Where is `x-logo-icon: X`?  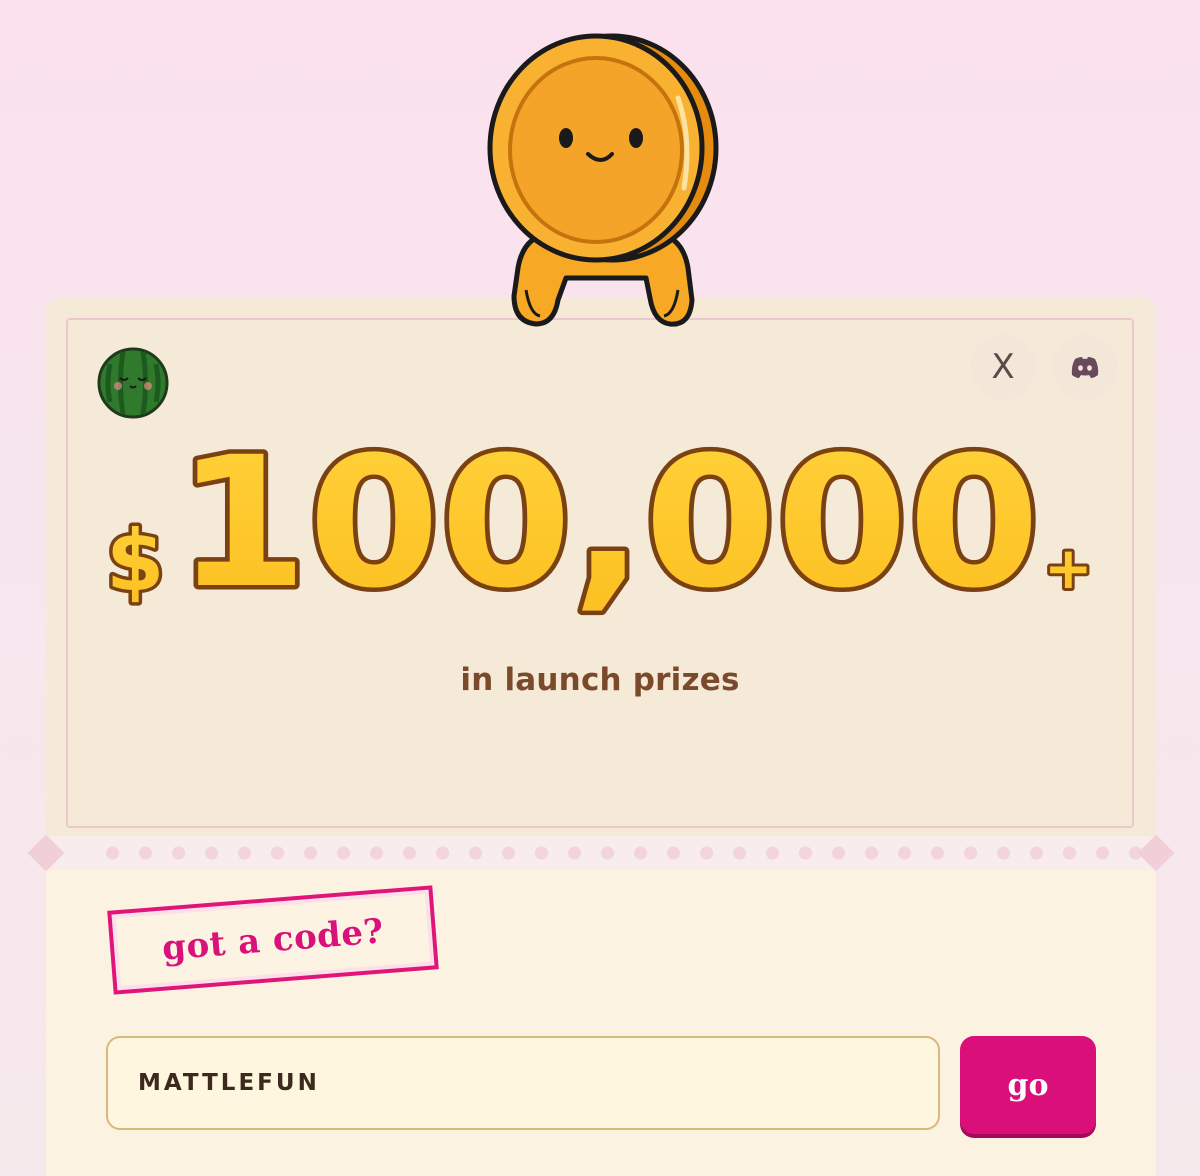
x-logo-icon: X is located at coordinates (1003, 367).